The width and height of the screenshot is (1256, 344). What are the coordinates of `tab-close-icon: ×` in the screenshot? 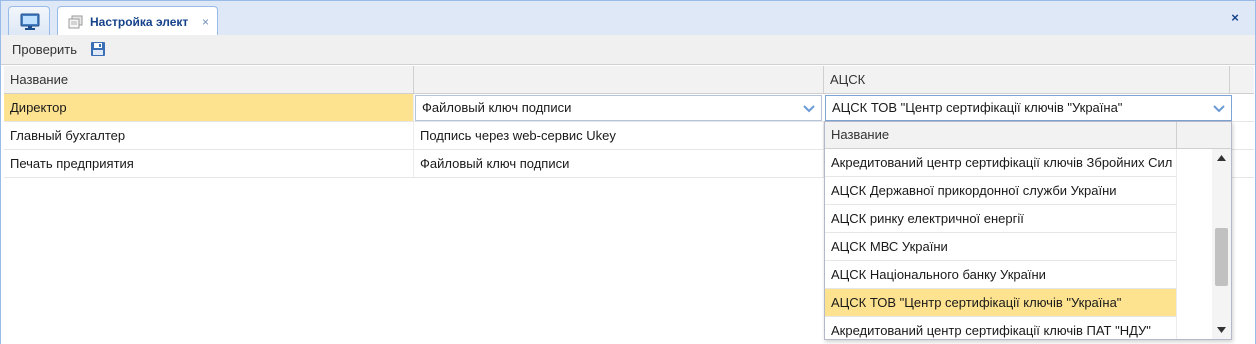 It's located at (205, 22).